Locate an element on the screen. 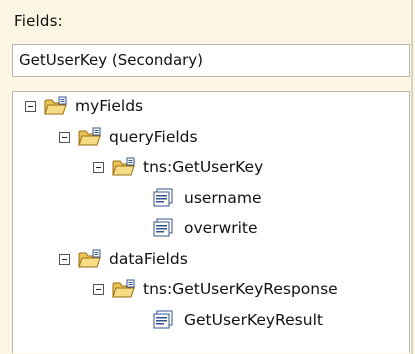 This screenshot has height=354, width=415. tree-node-queryfields: queryFields is located at coordinates (128, 137).